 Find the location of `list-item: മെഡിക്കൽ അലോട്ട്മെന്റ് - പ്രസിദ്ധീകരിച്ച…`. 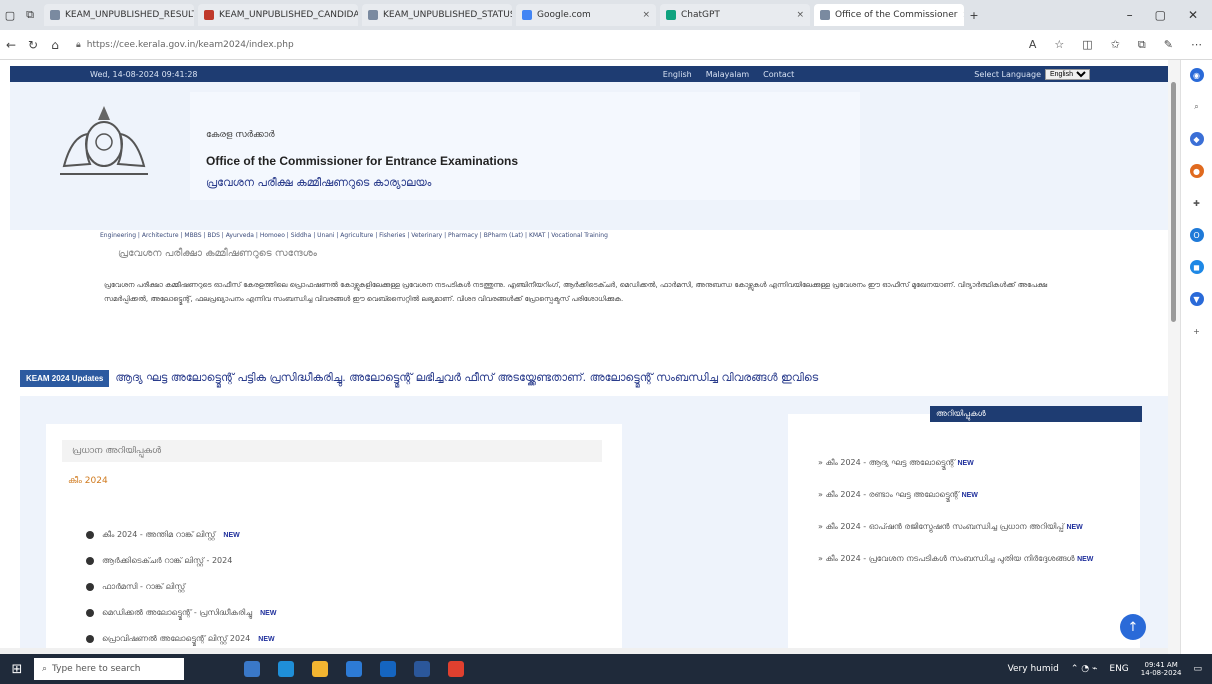

list-item: മെഡിക്കൽ അലോട്ട്മെന്റ് - പ്രസിദ്ധീകരിച്ച… is located at coordinates (181, 613).